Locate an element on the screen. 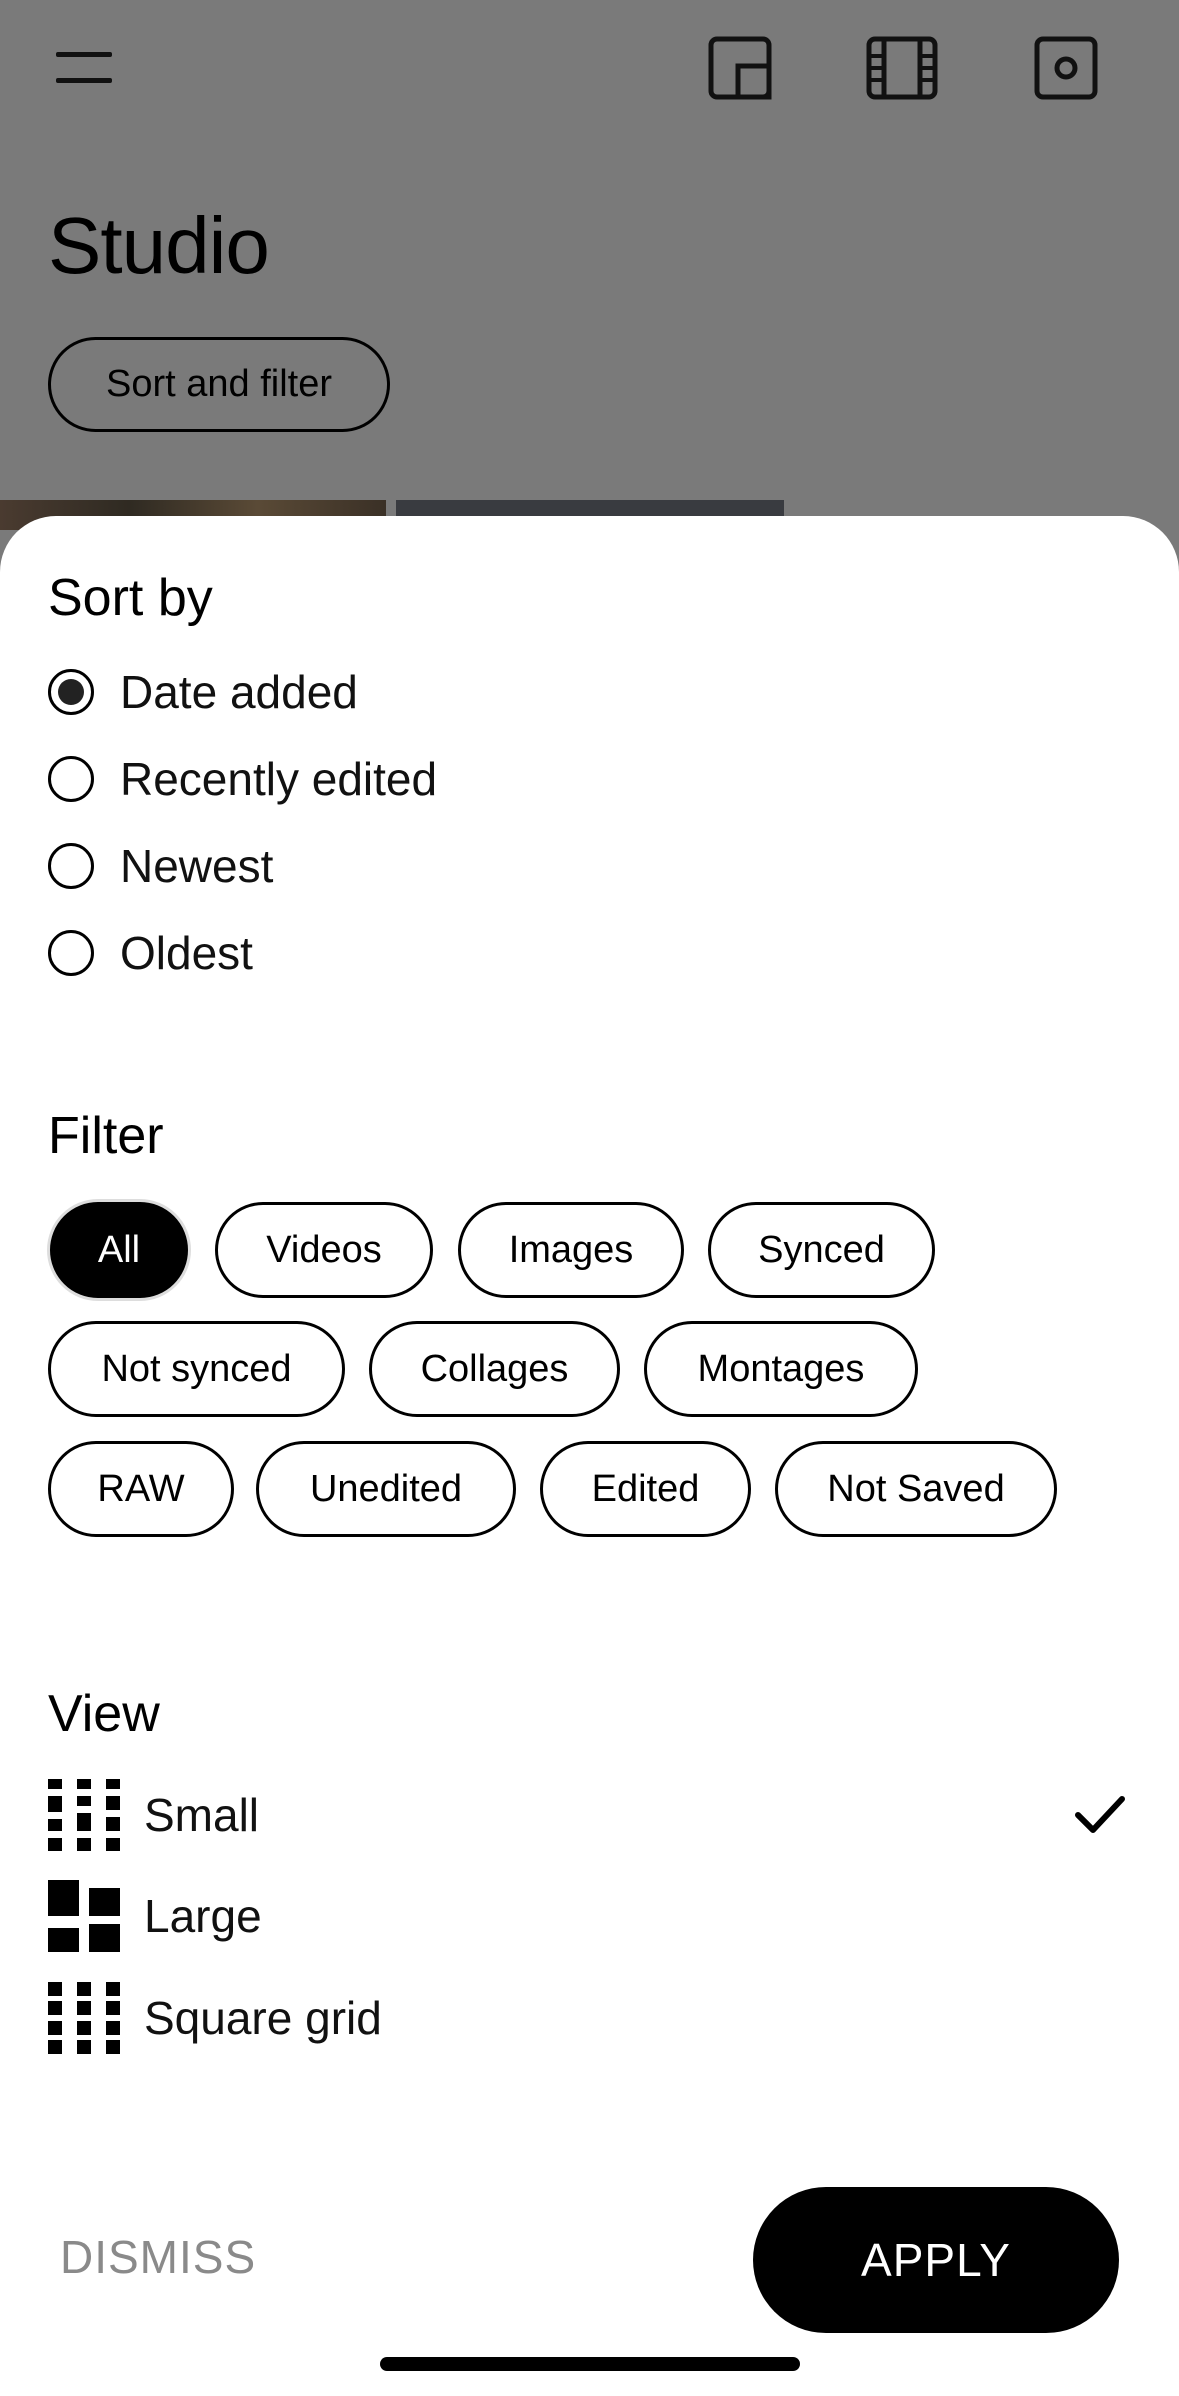 The width and height of the screenshot is (1179, 2396). sort-option-label: Date added is located at coordinates (239, 692).